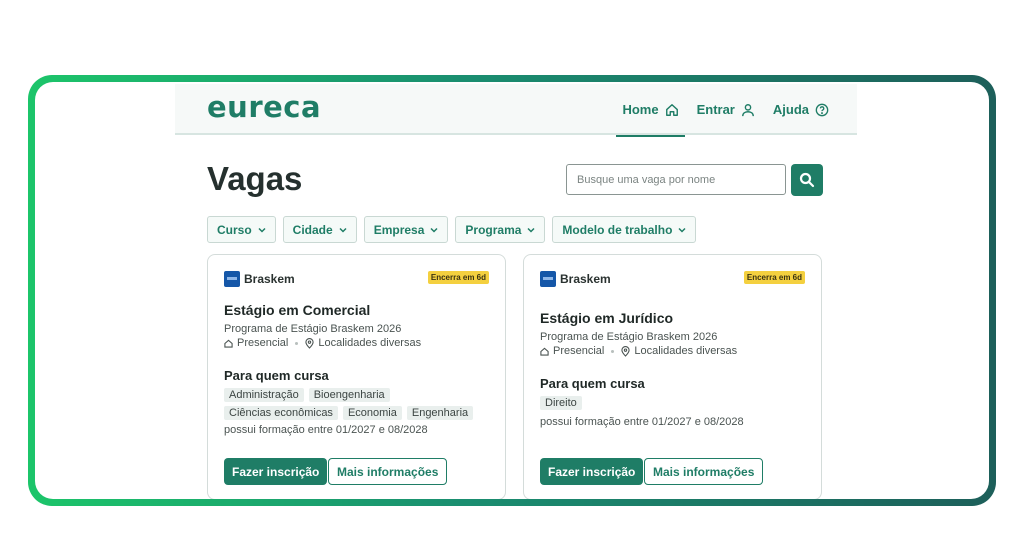 The height and width of the screenshot is (536, 1024). I want to click on course-tag: Bioengenharia, so click(349, 395).